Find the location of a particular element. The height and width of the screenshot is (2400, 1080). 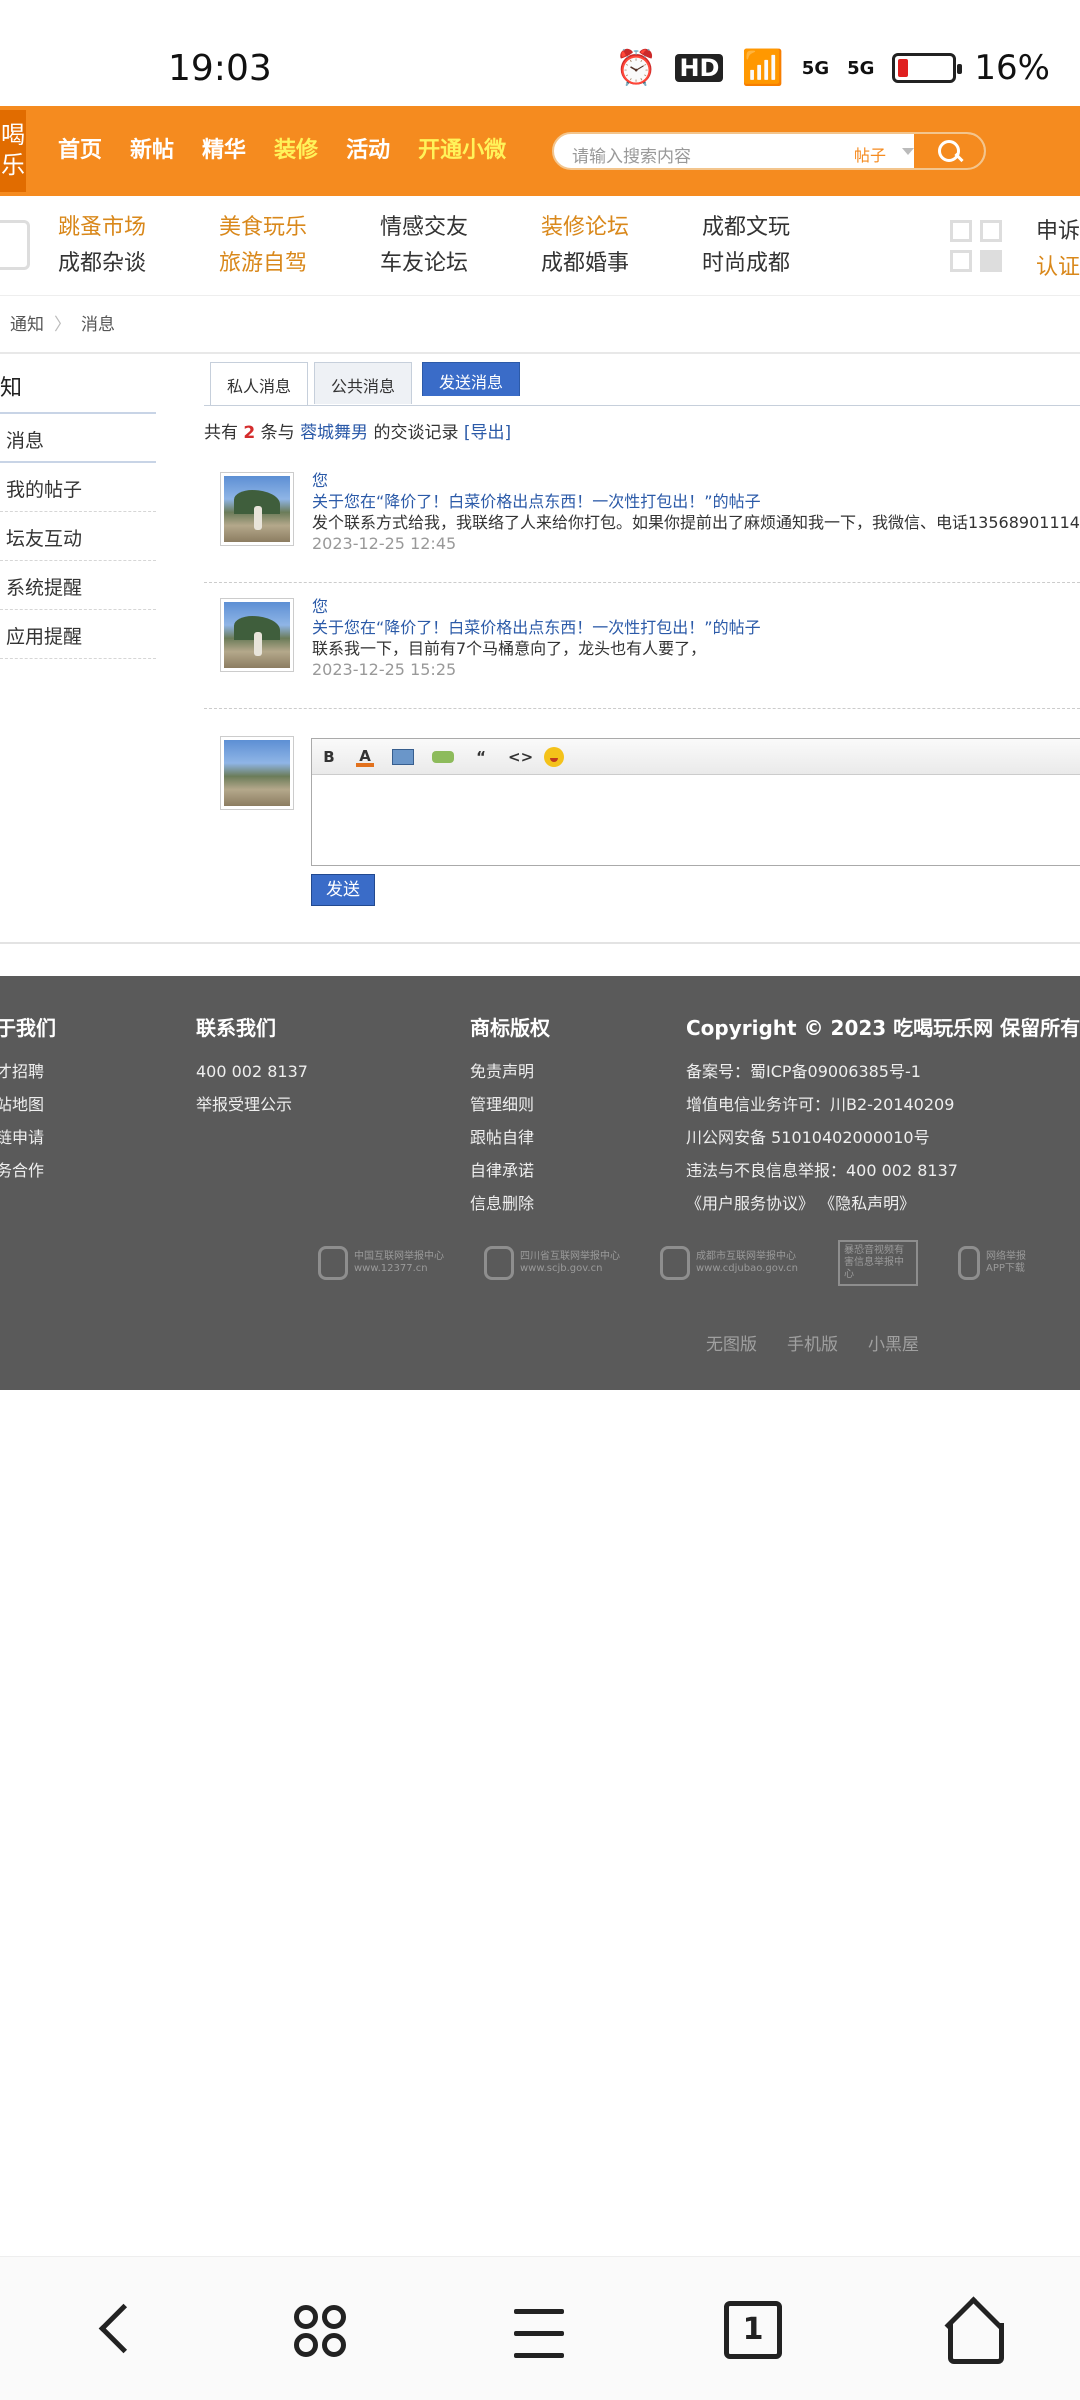

category-link: 车友论坛 is located at coordinates (460, 264).